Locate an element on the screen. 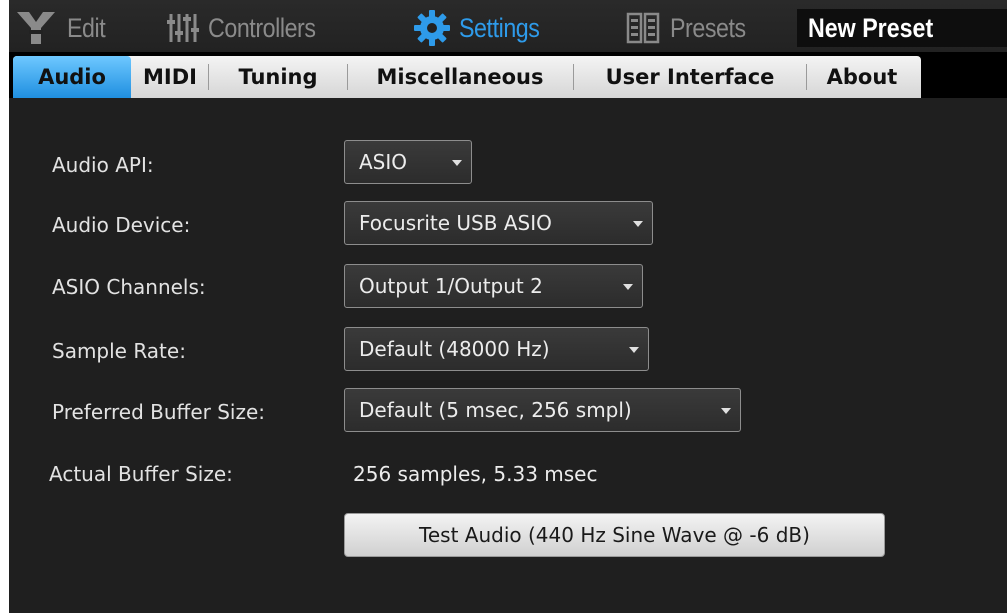  test-audio-button: Test Audio (440 Hz Sine Wave @ -6 dB) is located at coordinates (614, 535).